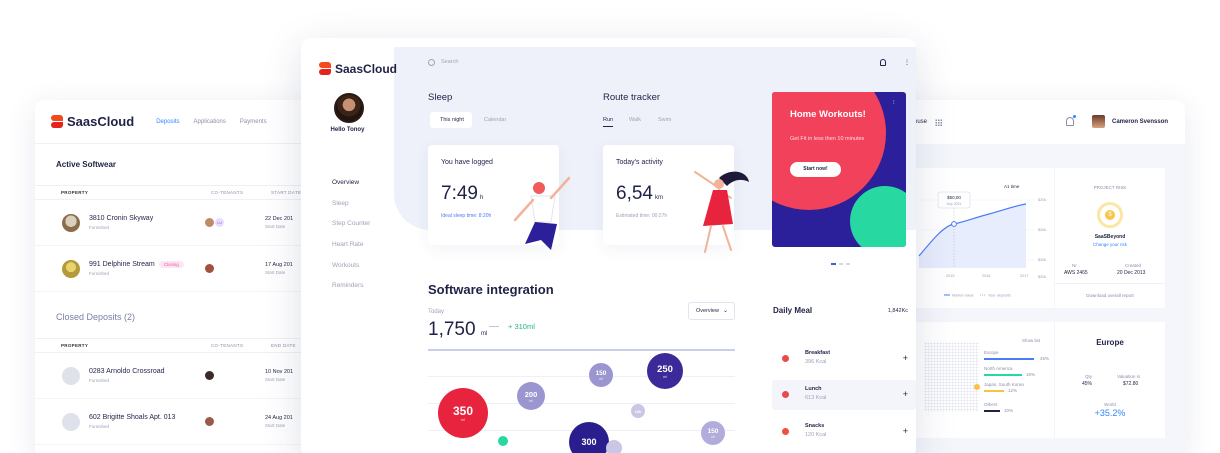 The width and height of the screenshot is (1220, 453). What do you see at coordinates (963, 296) in the screenshot?
I see `legend-market-value: Market value` at bounding box center [963, 296].